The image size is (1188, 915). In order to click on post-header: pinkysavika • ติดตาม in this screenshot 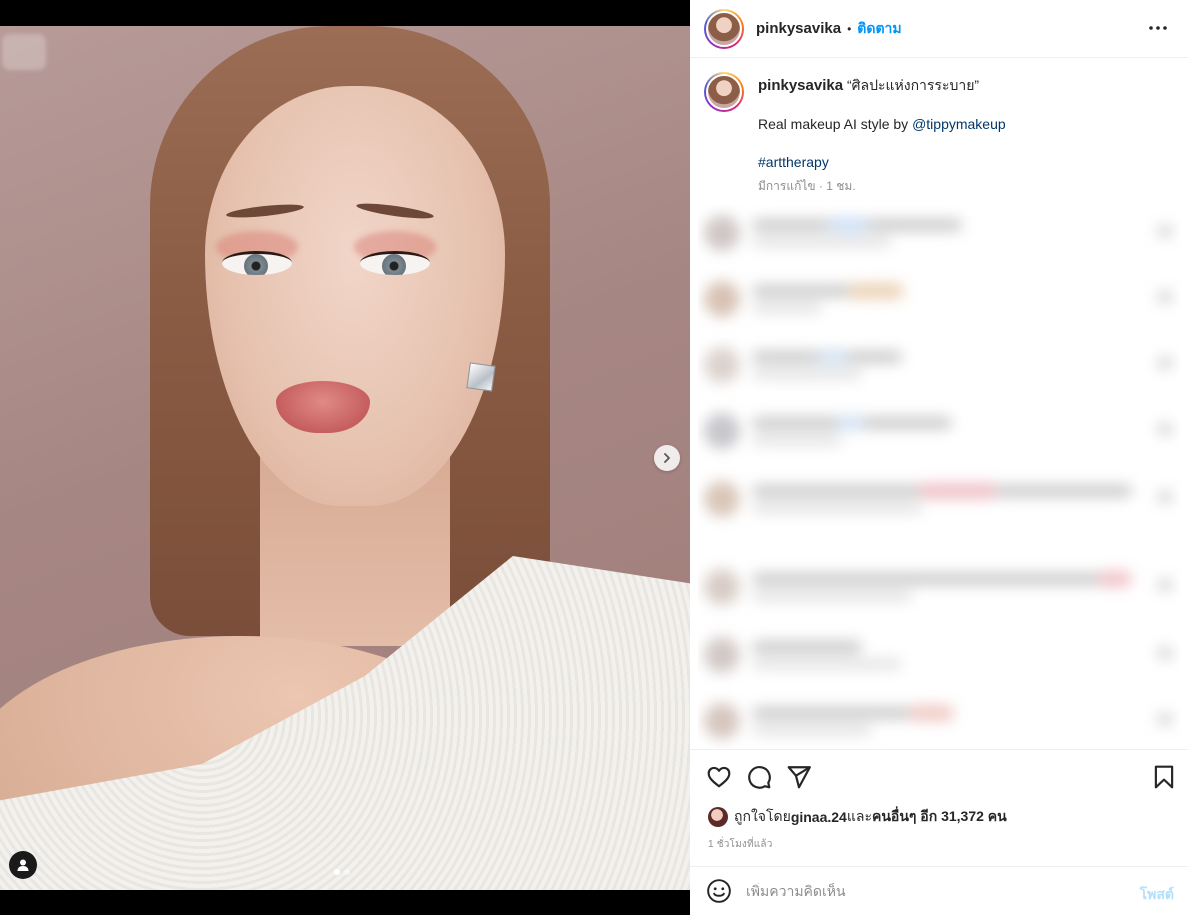, I will do `click(939, 29)`.